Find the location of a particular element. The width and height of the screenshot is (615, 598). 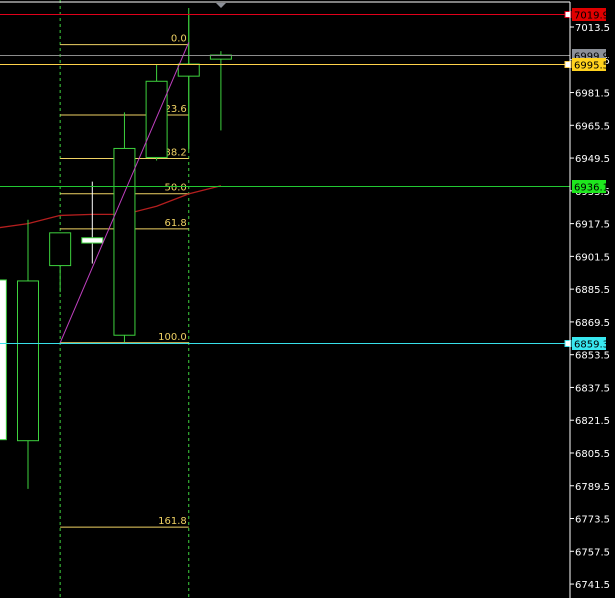

y-tick-label: 6741.5 is located at coordinates (592, 585).